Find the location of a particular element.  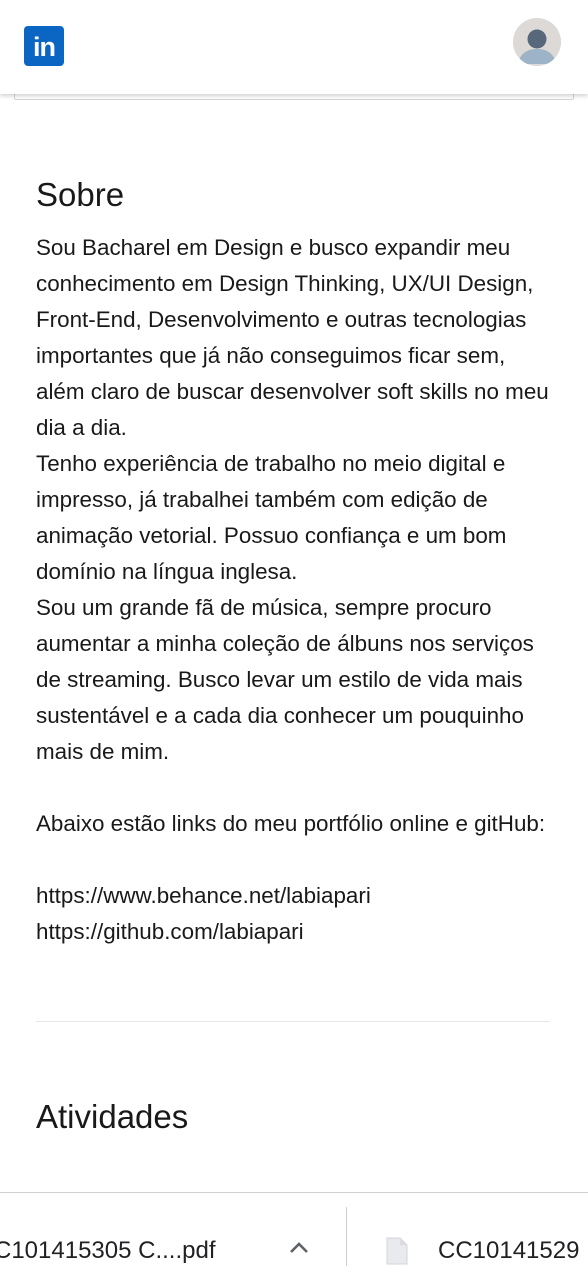

about-section-title: Sobre is located at coordinates (80, 194).